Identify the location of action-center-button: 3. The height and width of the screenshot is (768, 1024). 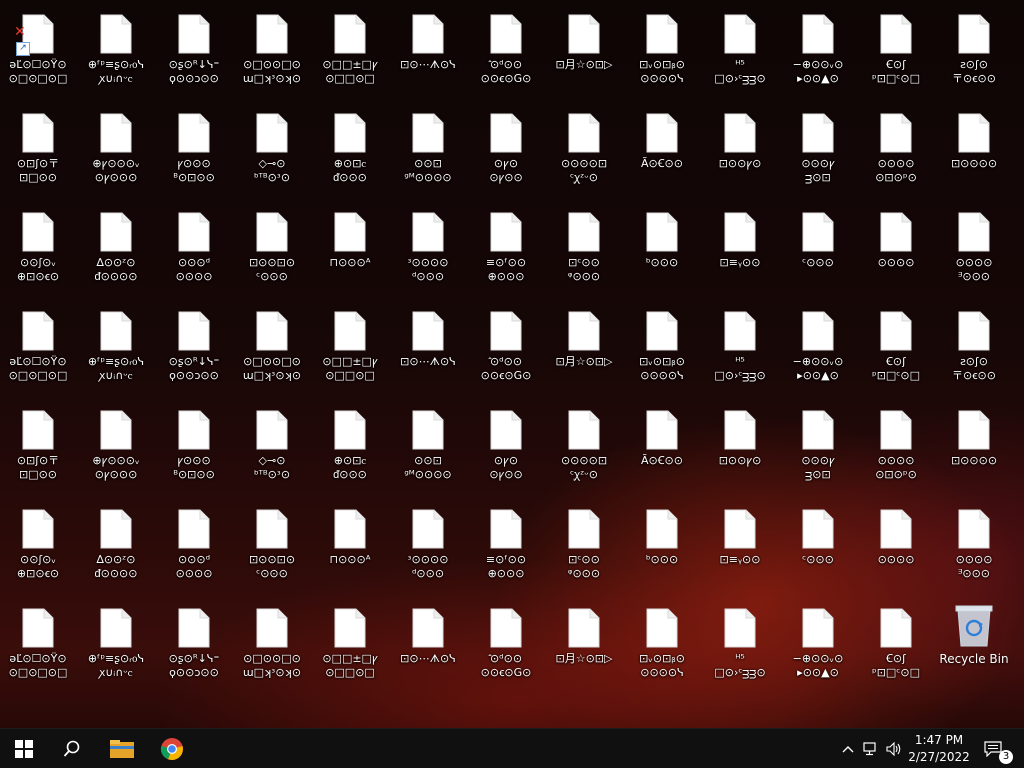
(998, 748).